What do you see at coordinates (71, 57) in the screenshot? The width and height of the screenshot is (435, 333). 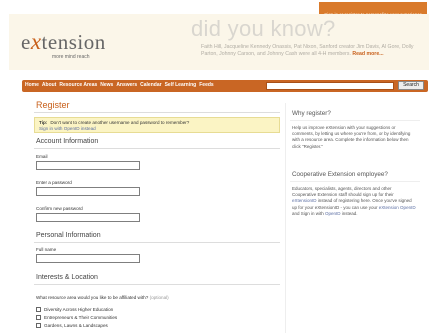 I see `logo-tagline: more mind reach` at bounding box center [71, 57].